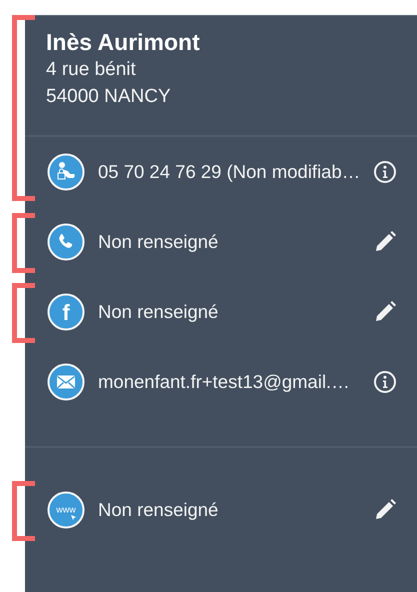  Describe the element at coordinates (66, 510) in the screenshot. I see `web-icon: www` at that location.